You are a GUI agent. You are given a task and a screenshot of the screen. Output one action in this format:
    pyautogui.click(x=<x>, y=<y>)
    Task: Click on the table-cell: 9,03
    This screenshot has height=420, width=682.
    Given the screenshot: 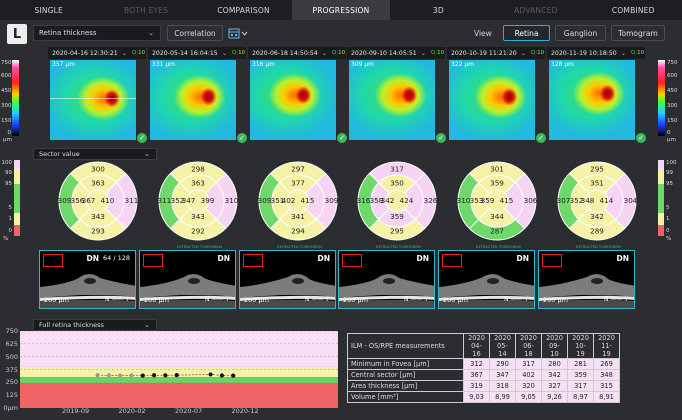 What is the action you would take?
    pyautogui.click(x=476, y=397)
    